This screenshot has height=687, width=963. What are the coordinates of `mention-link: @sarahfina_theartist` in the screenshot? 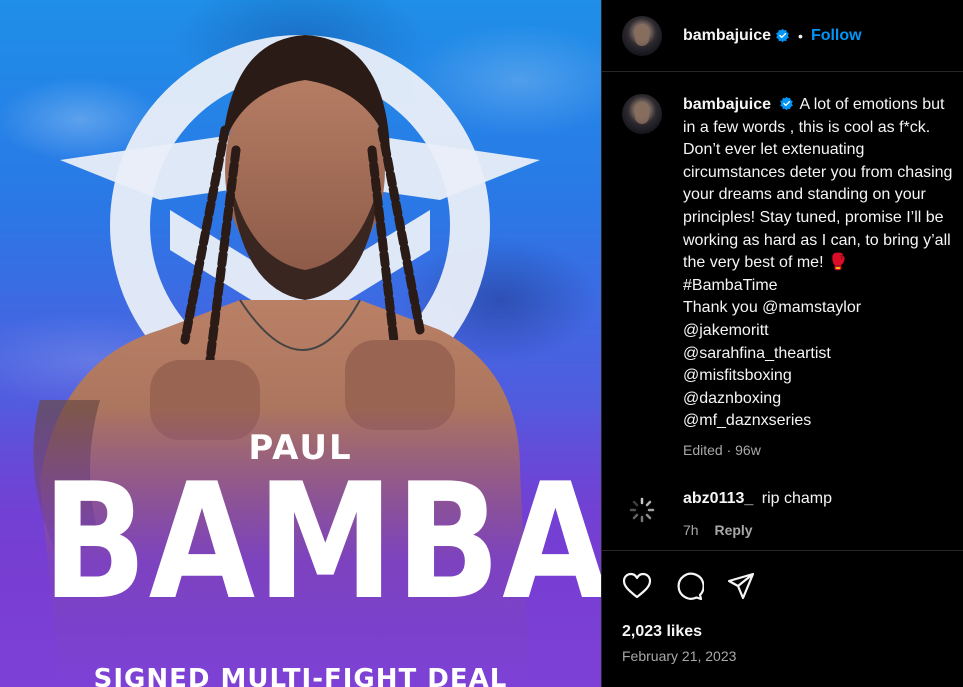 It's located at (823, 354).